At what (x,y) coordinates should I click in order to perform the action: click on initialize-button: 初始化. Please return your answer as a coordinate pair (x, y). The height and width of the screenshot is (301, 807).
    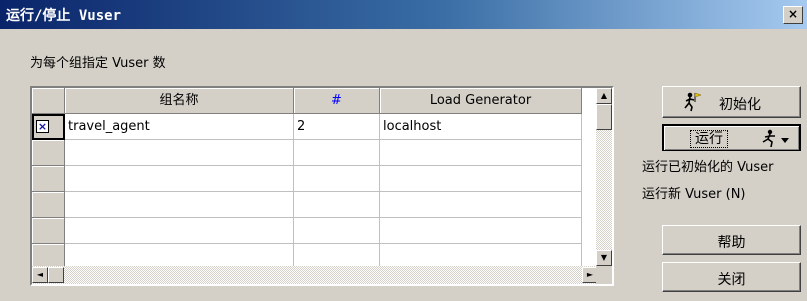
    Looking at the image, I should click on (731, 102).